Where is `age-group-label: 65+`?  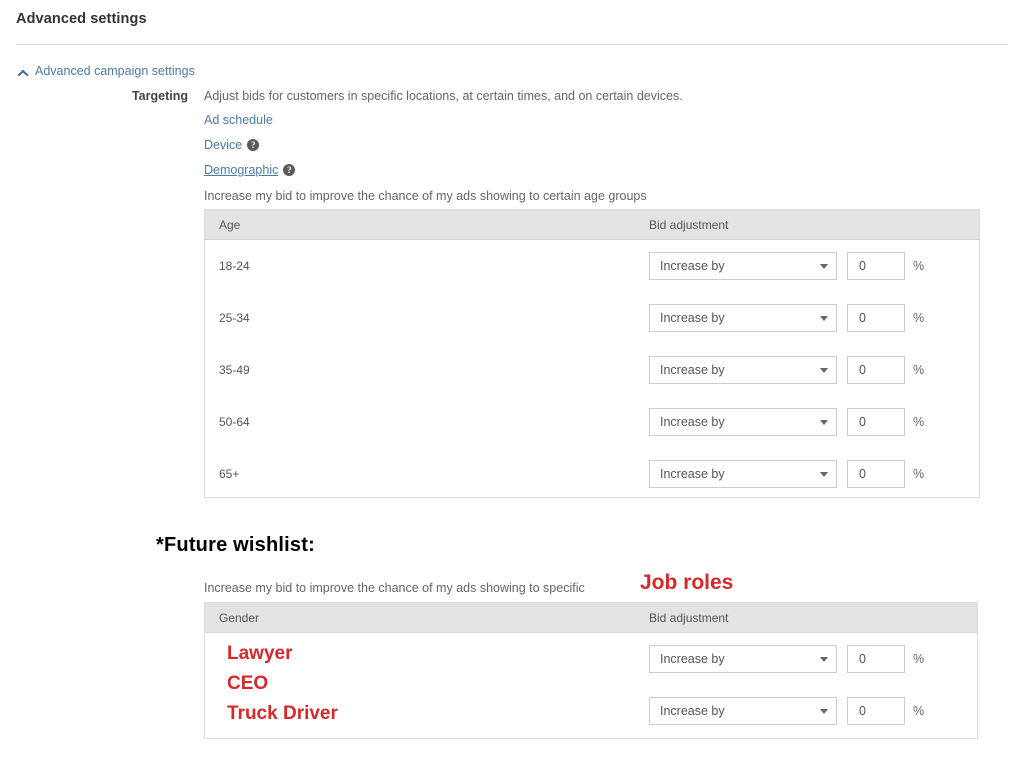
age-group-label: 65+ is located at coordinates (229, 474).